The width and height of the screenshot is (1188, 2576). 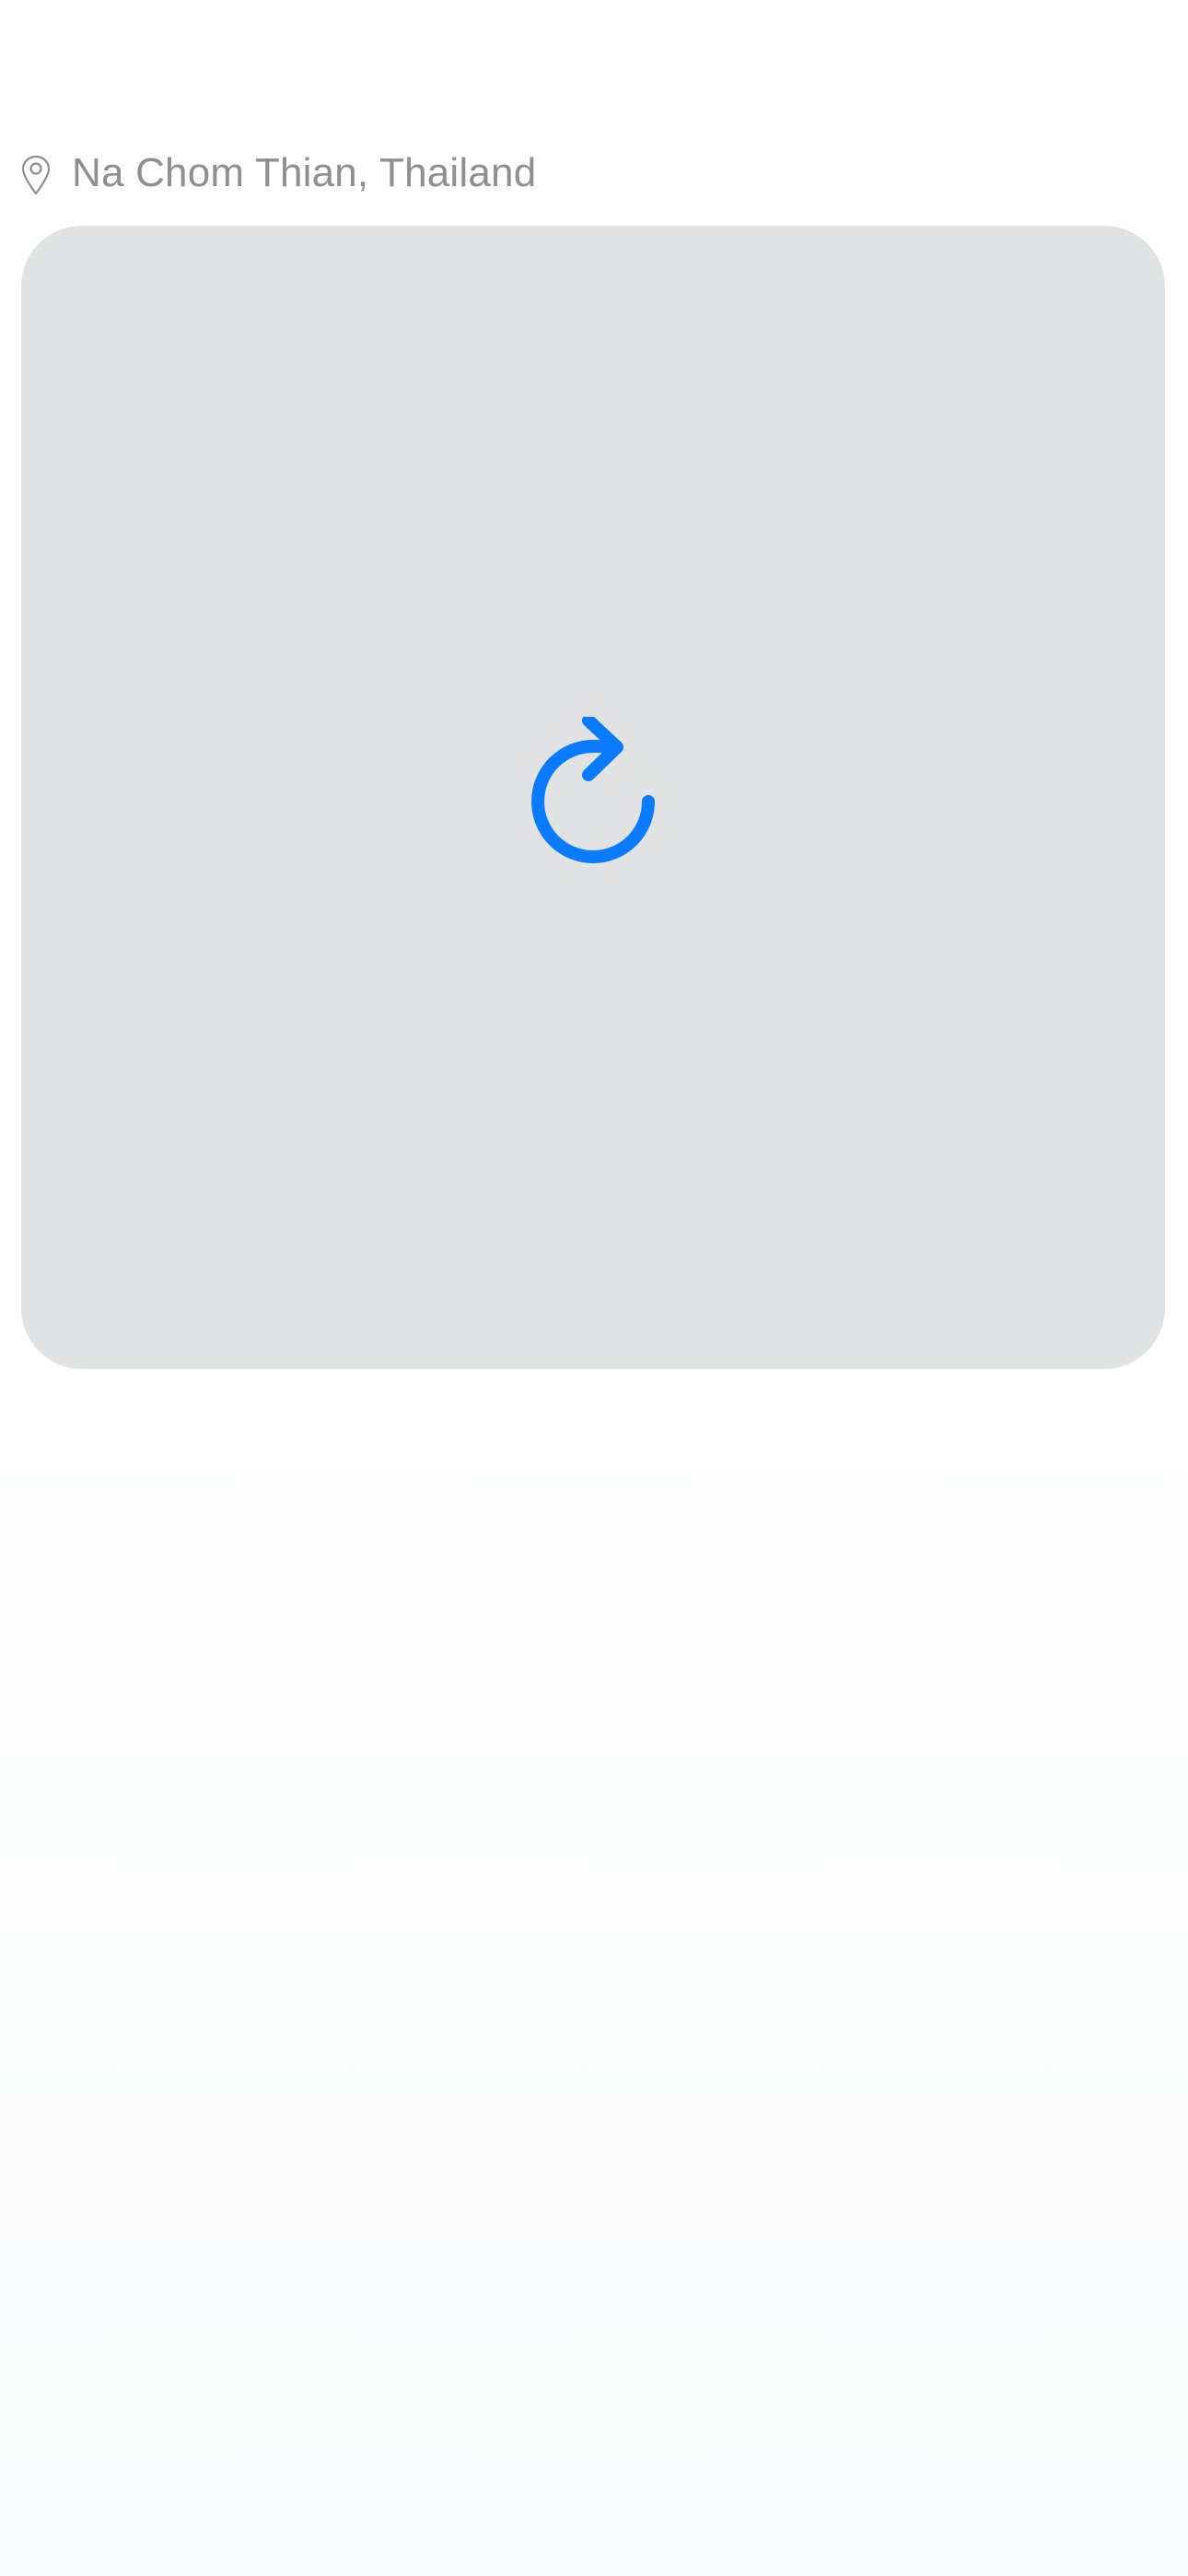 I want to click on reload-button, so click(x=593, y=795).